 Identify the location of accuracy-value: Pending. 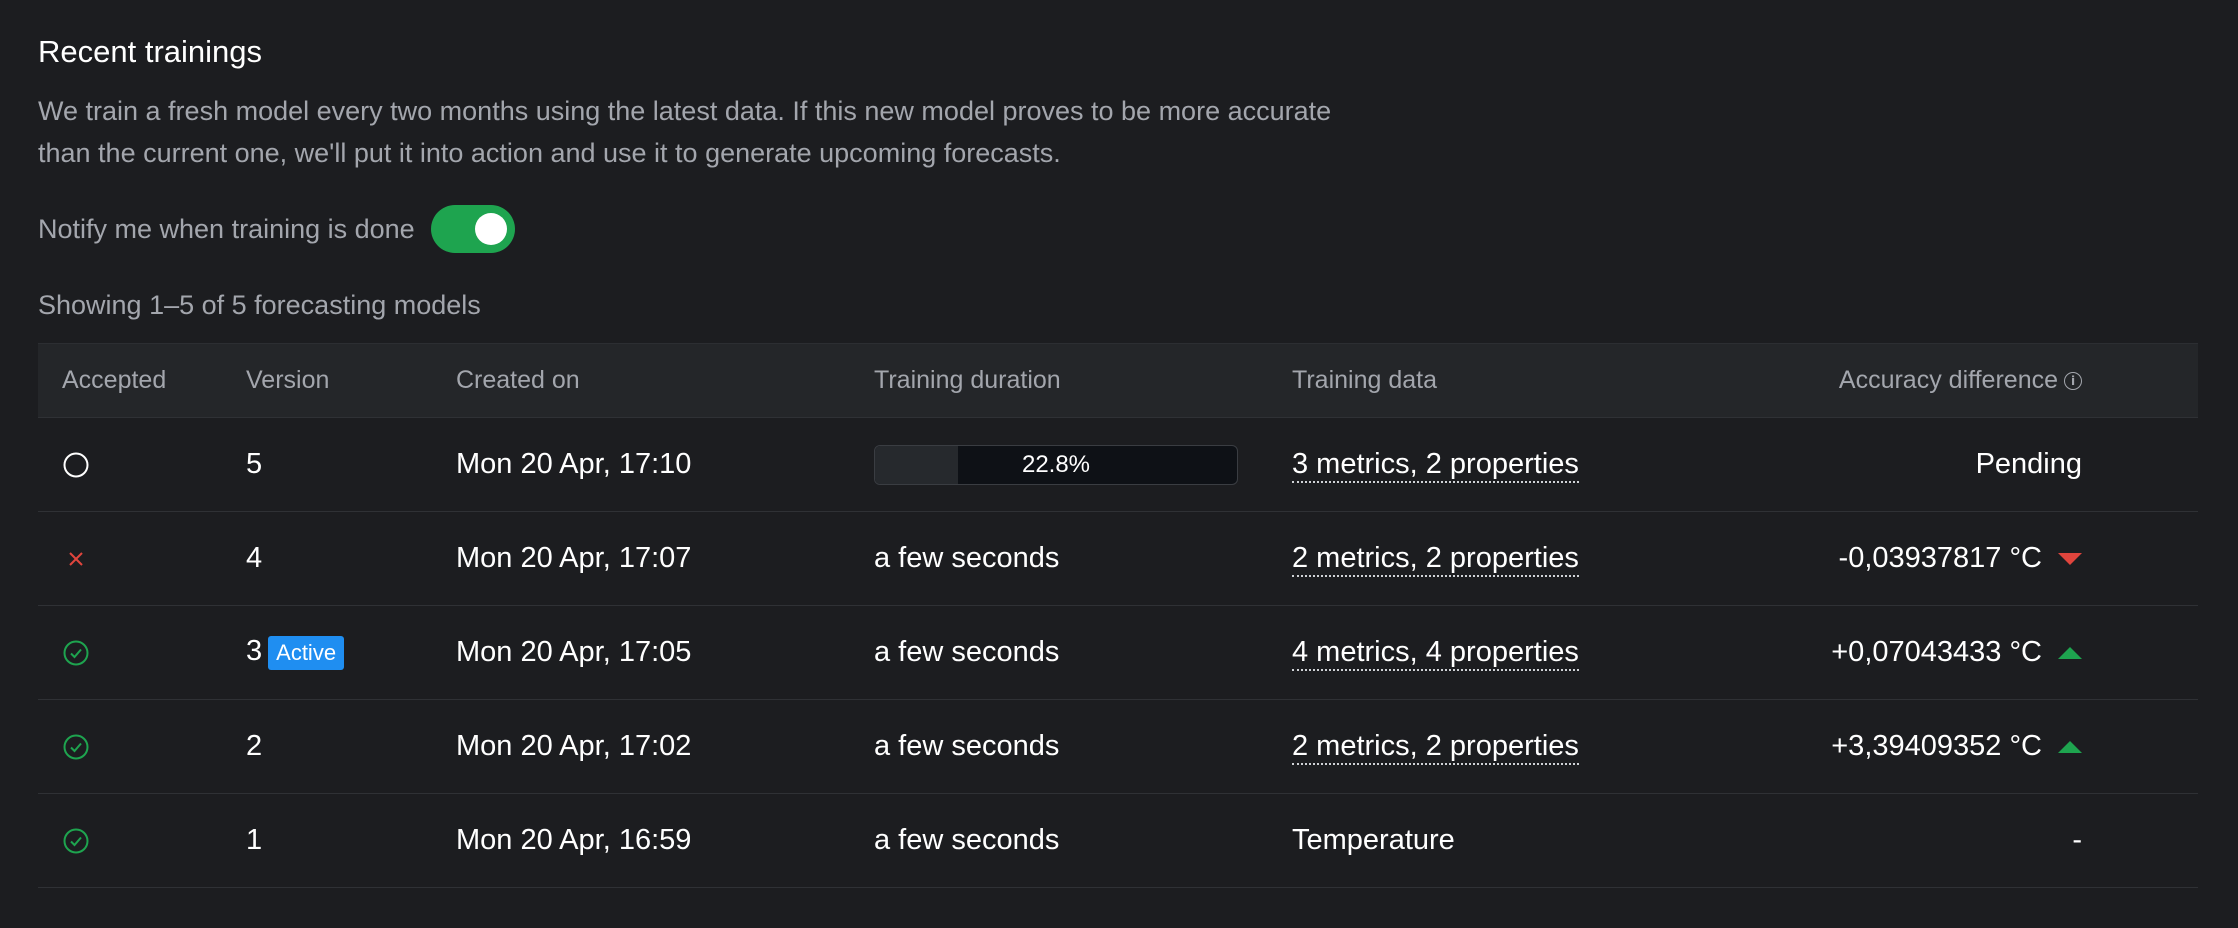
(2028, 464).